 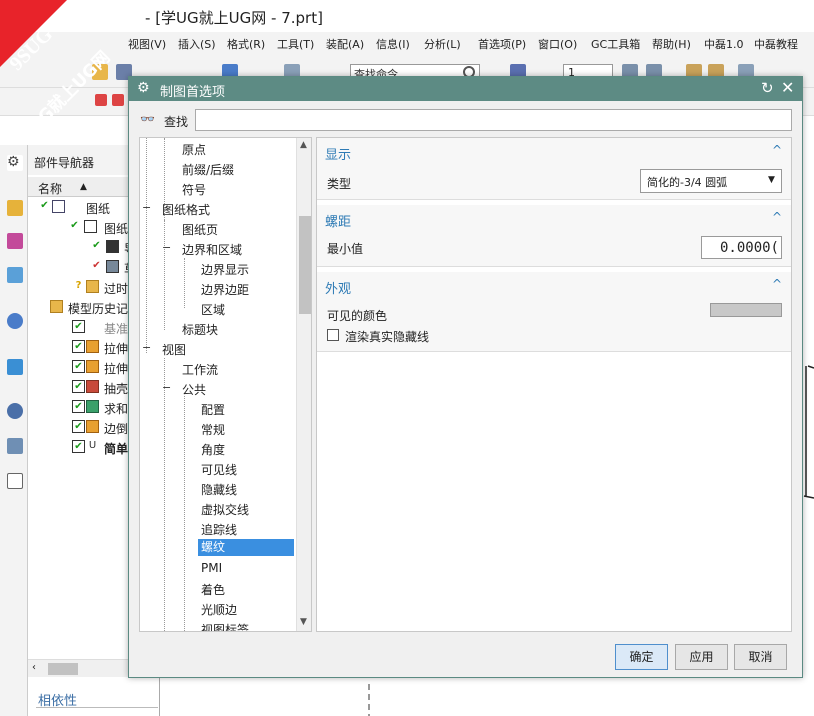 What do you see at coordinates (218, 228) in the screenshot?
I see `tree-item-drawing-sheet: 图纸页` at bounding box center [218, 228].